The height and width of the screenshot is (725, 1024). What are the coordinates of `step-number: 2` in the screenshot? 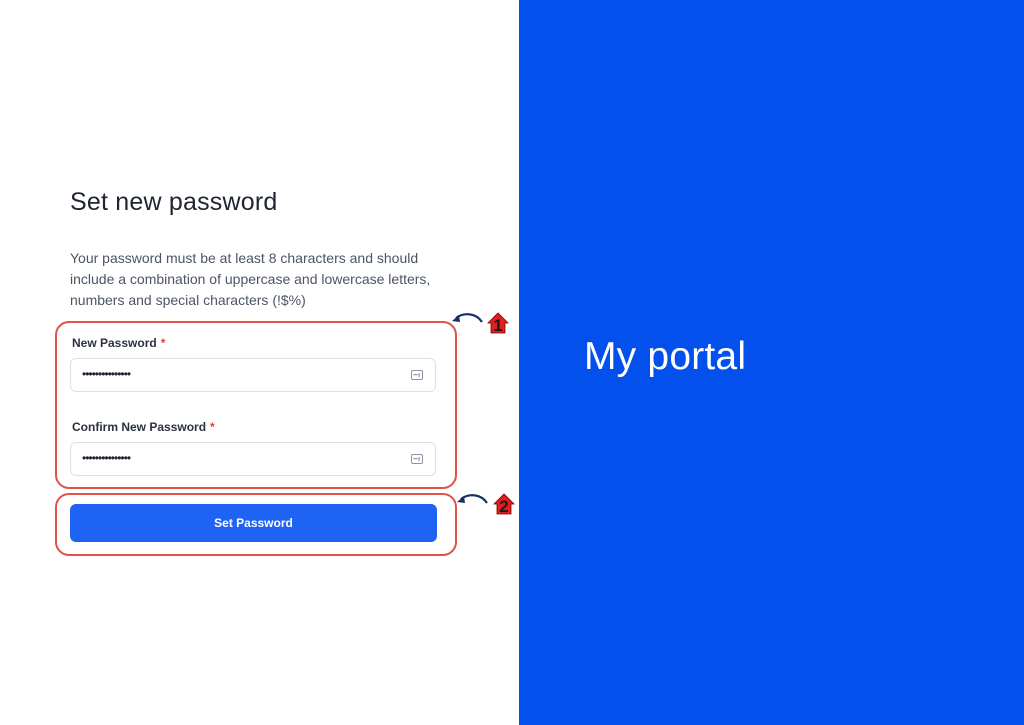 It's located at (504, 506).